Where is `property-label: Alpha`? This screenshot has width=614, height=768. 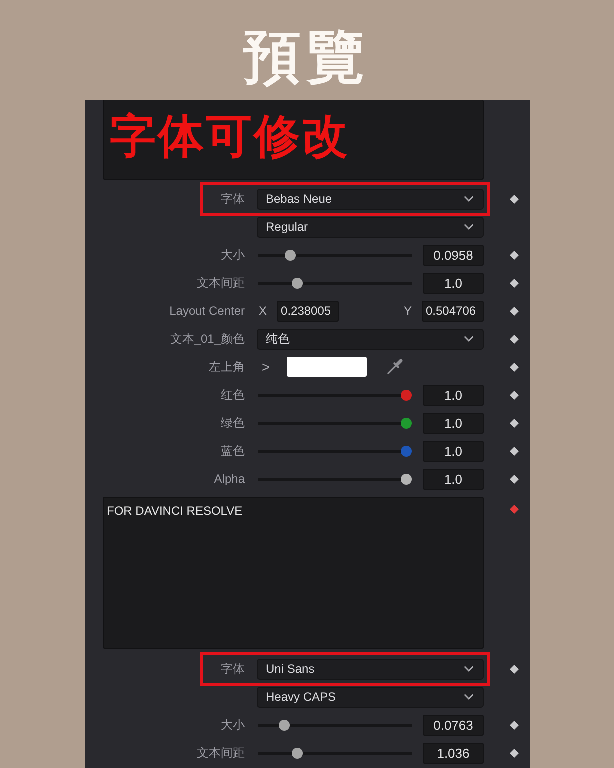
property-label: Alpha is located at coordinates (229, 479).